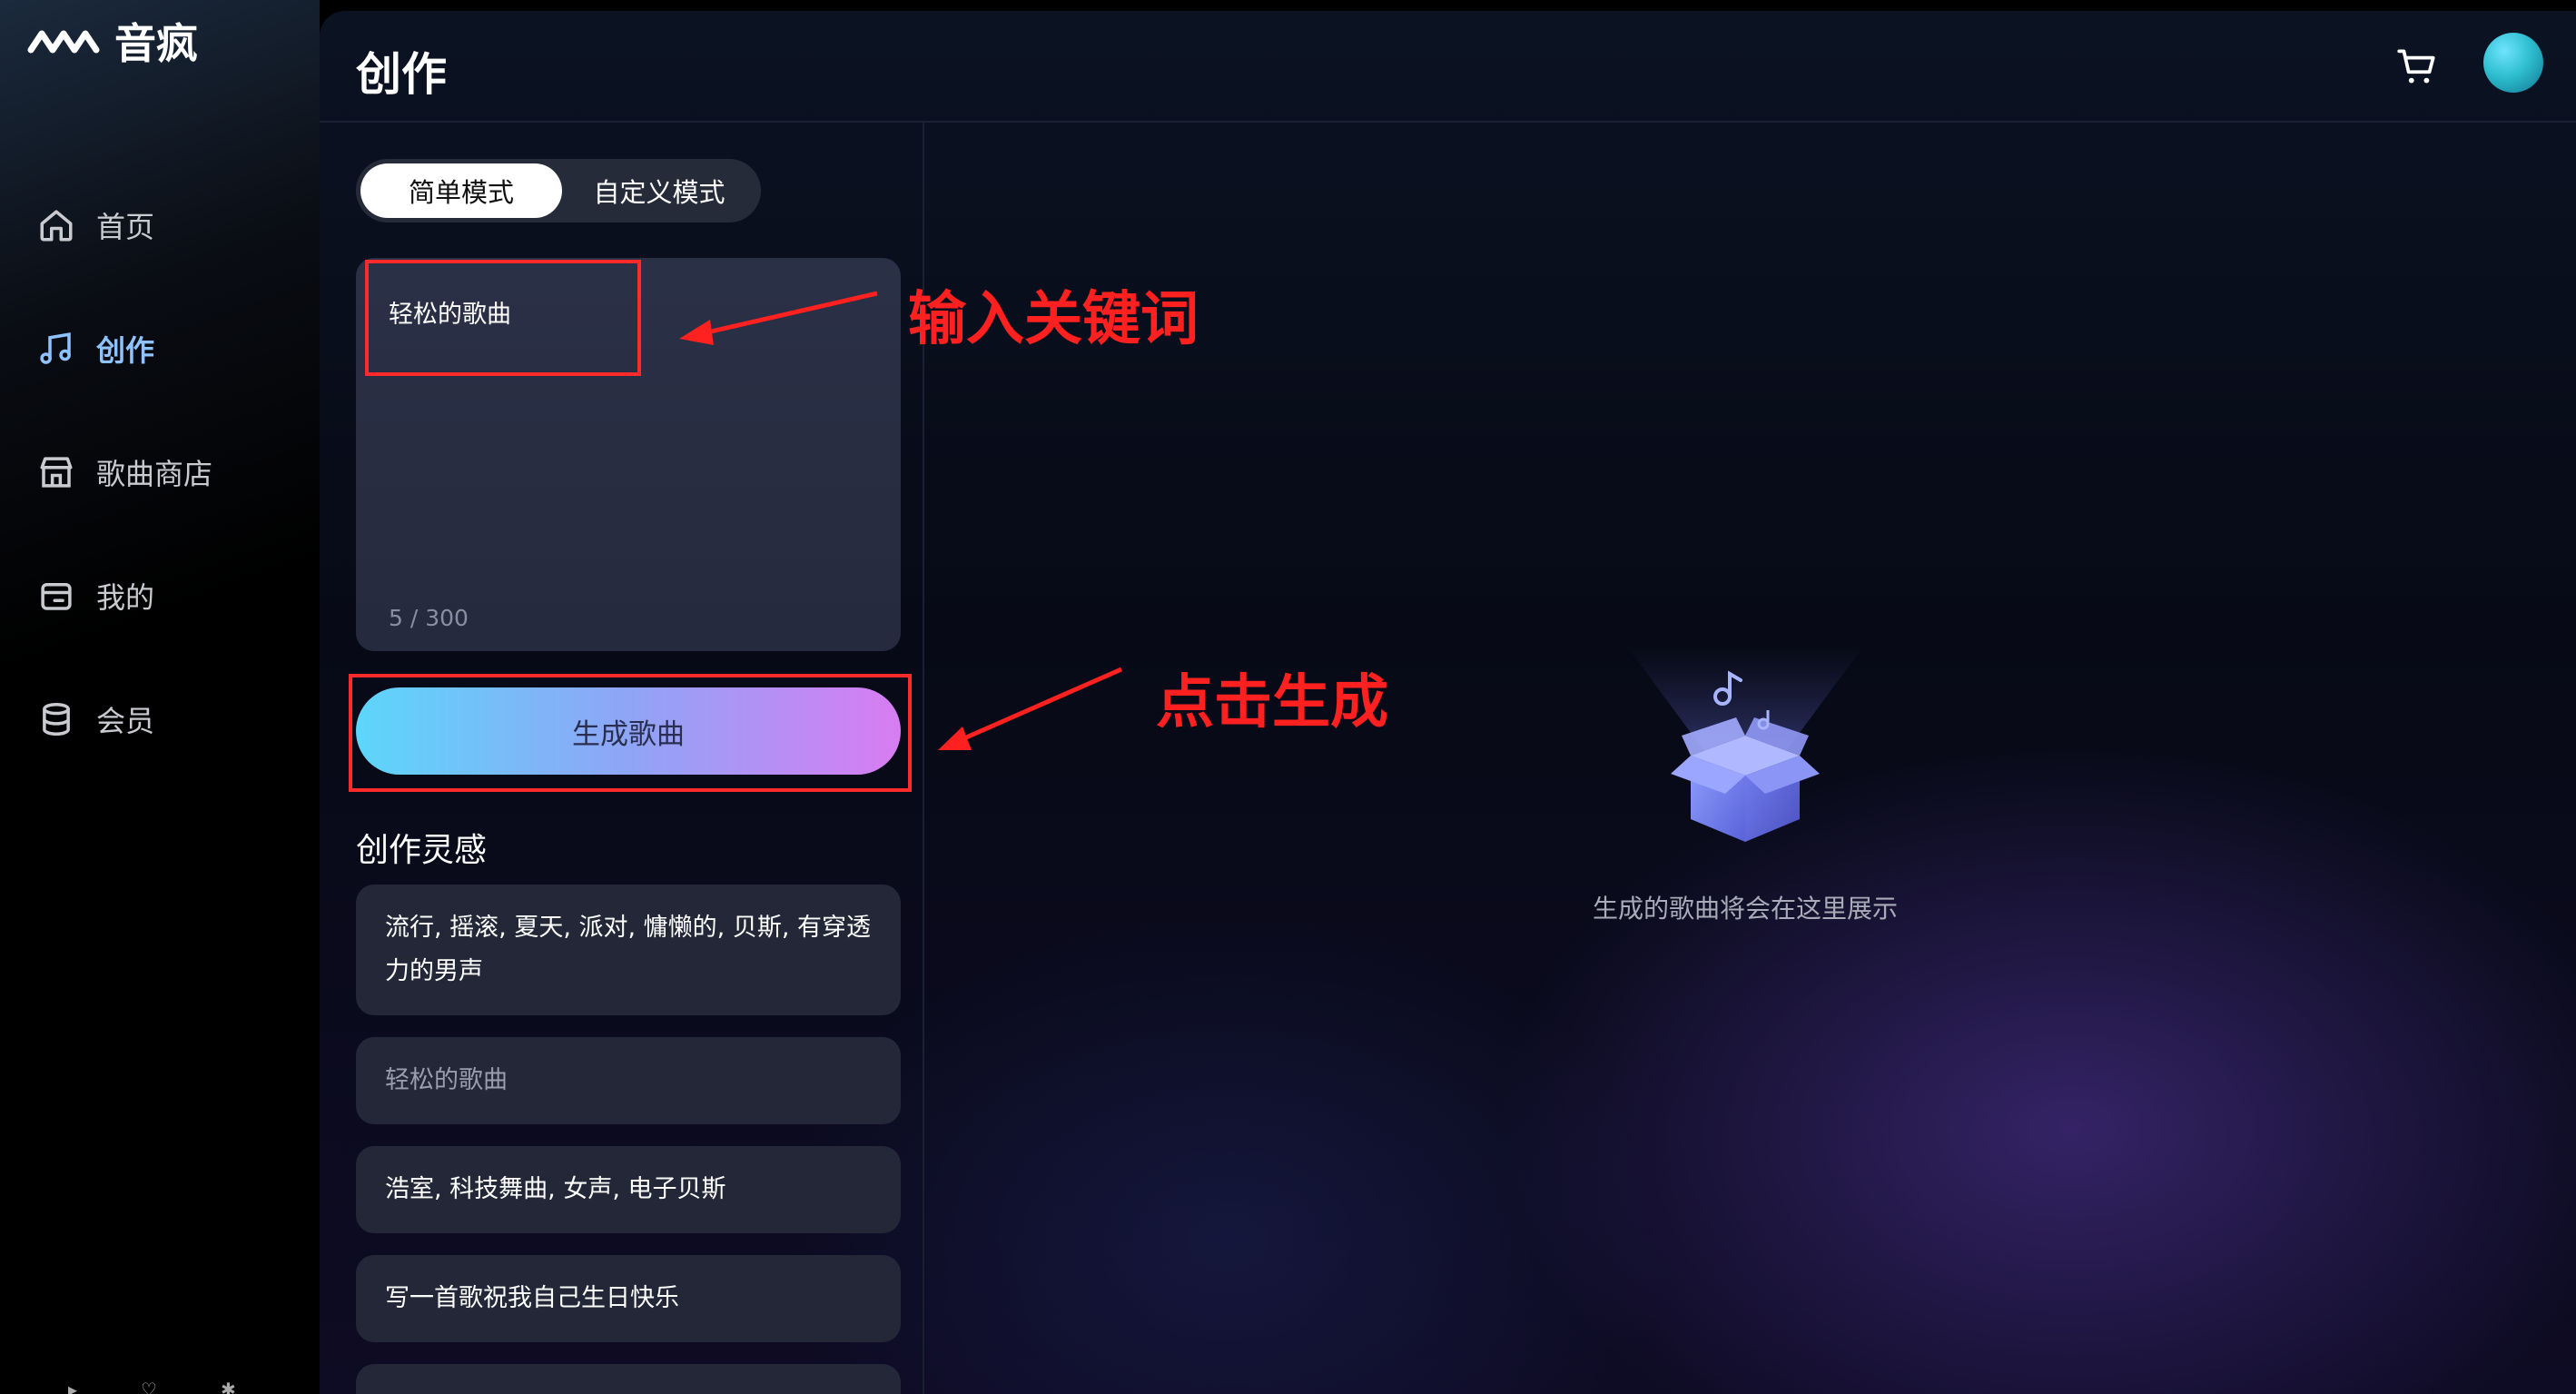  What do you see at coordinates (461, 190) in the screenshot?
I see `tab-simple-mode: 简单模式` at bounding box center [461, 190].